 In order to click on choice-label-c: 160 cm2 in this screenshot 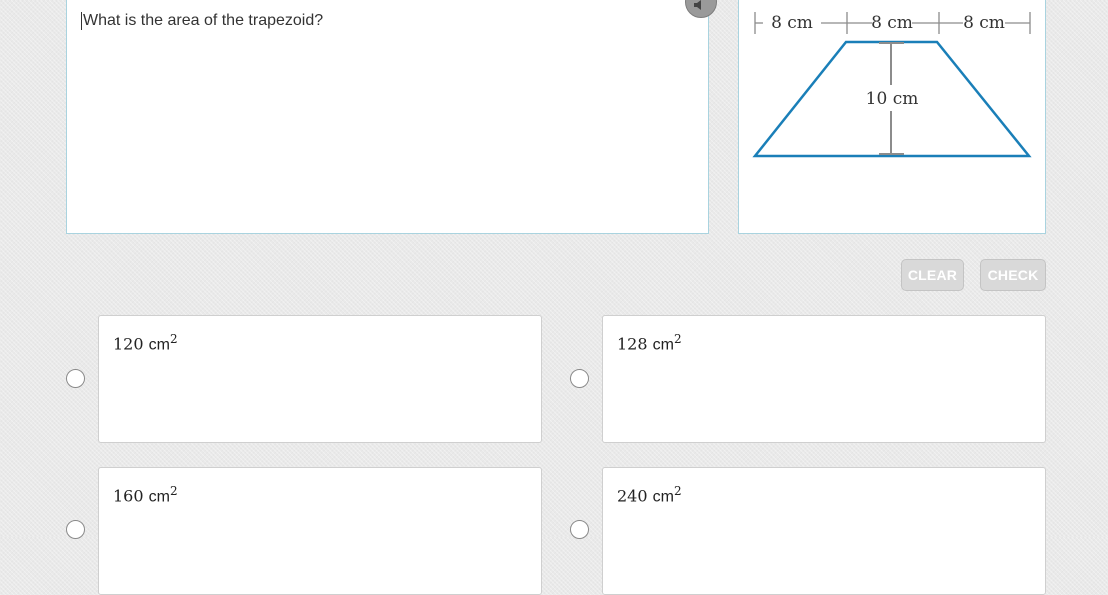, I will do `click(145, 495)`.